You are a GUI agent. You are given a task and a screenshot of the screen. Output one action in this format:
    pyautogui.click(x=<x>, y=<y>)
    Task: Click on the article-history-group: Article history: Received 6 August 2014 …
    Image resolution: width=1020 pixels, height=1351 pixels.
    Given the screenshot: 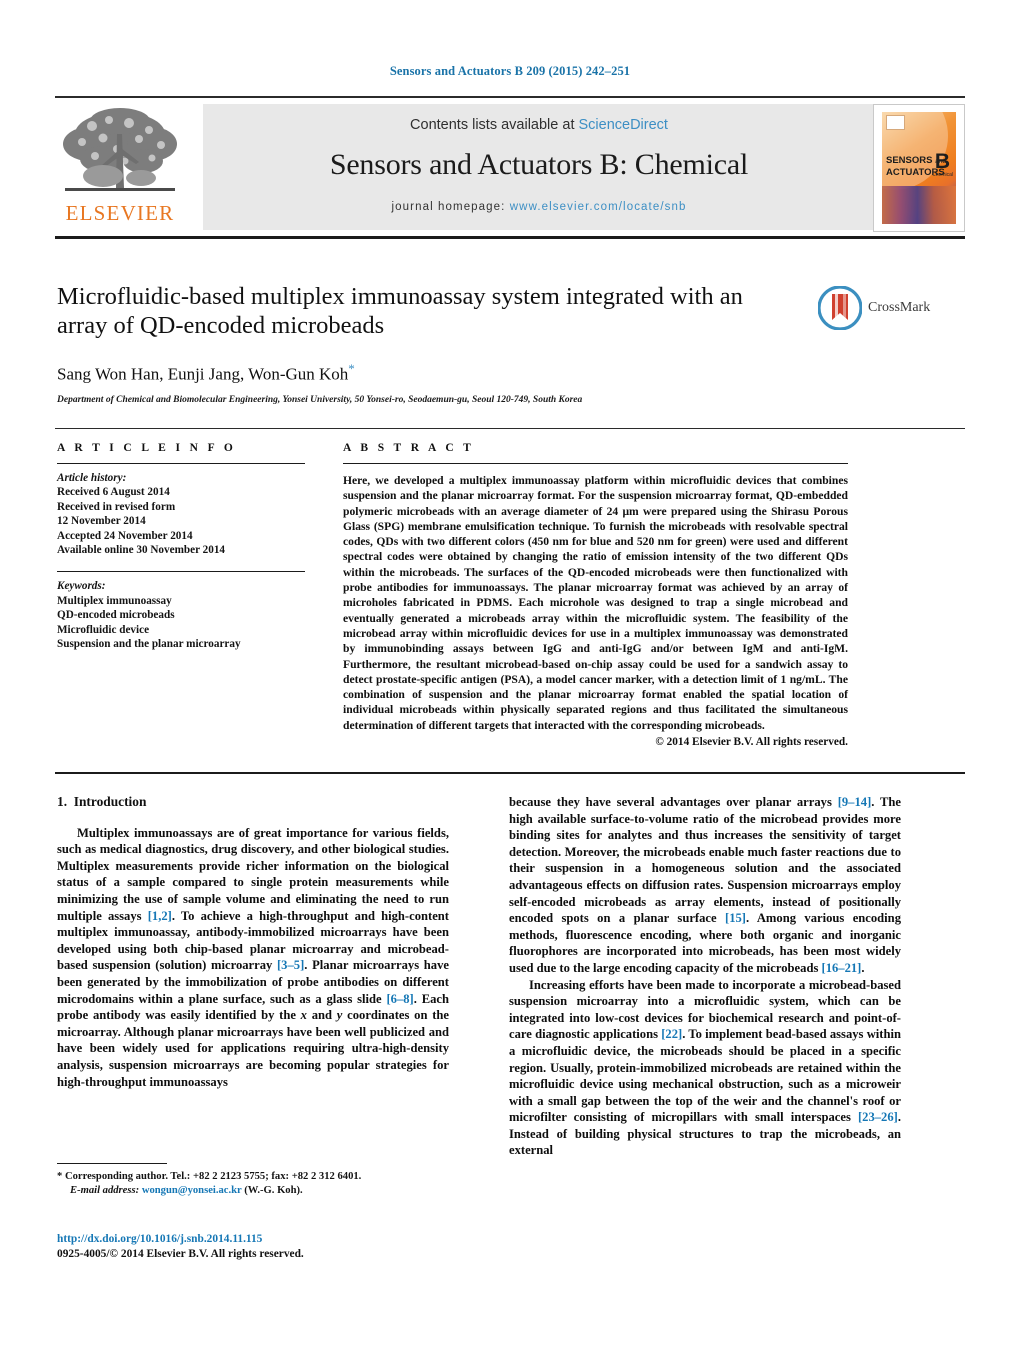 What is the action you would take?
    pyautogui.click(x=182, y=514)
    